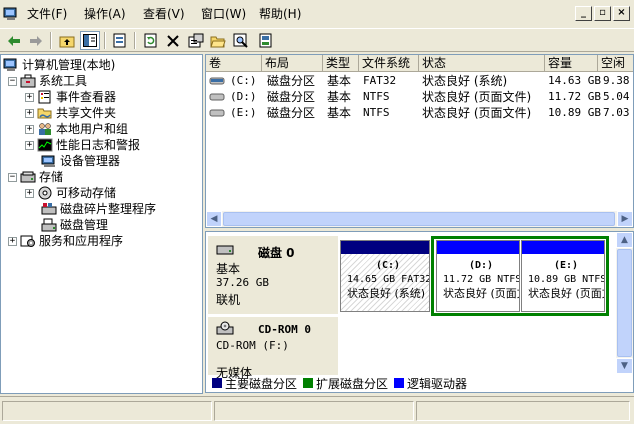 This screenshot has width=634, height=424. I want to click on tree-item-storage: − 存储, so click(35, 177).